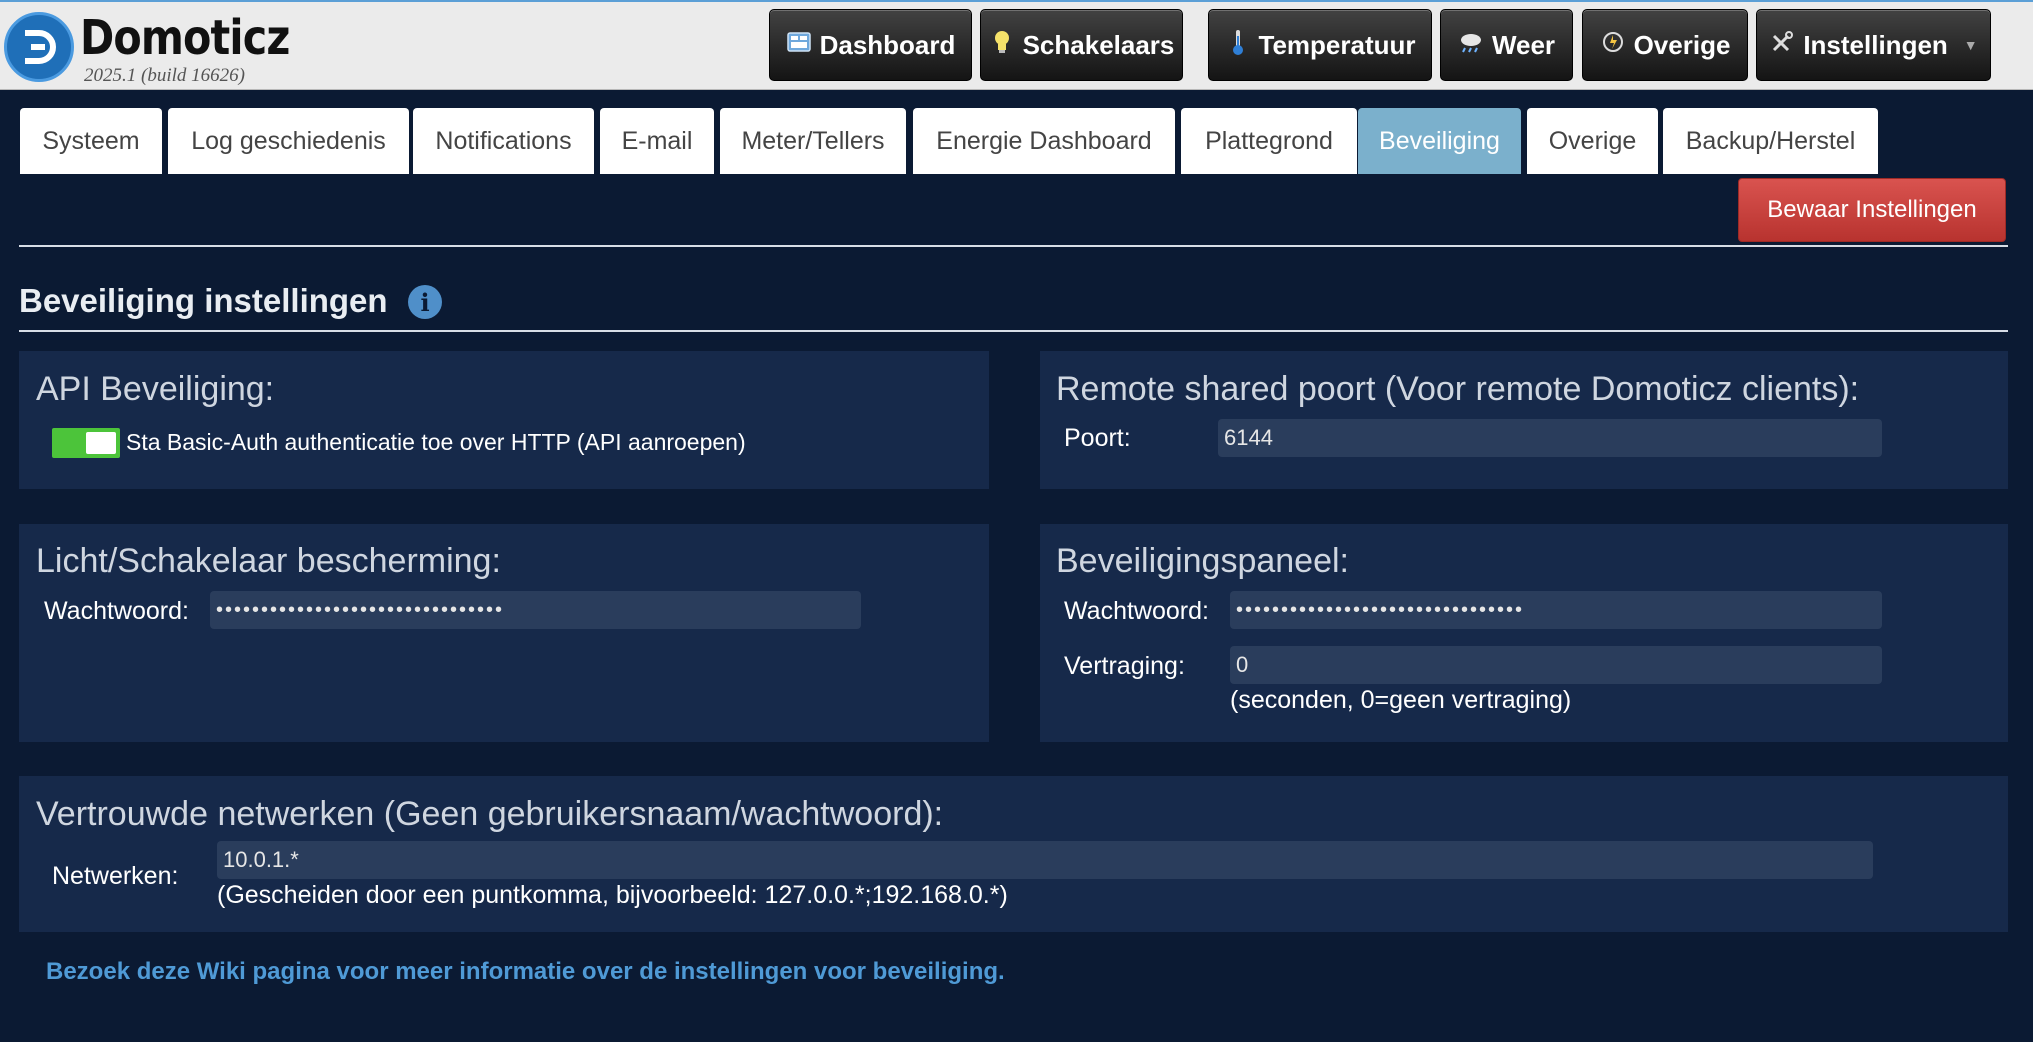 Image resolution: width=2033 pixels, height=1042 pixels. I want to click on section-title: Beveiliging instellingen, so click(203, 300).